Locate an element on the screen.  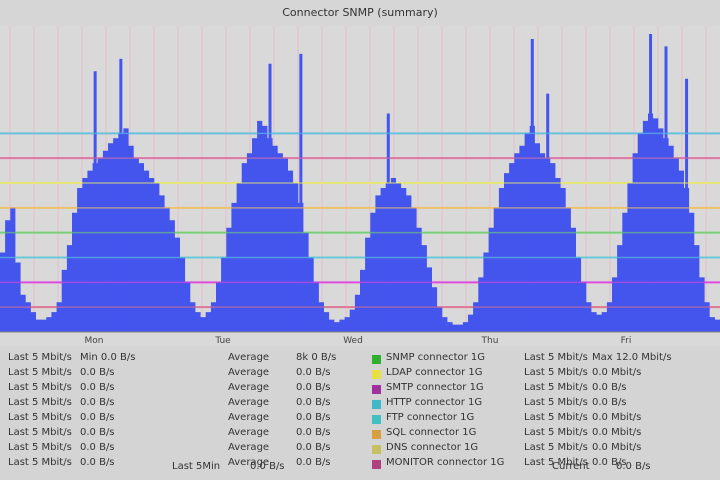
footer-left-value: 0.0 B/s is located at coordinates (267, 466).